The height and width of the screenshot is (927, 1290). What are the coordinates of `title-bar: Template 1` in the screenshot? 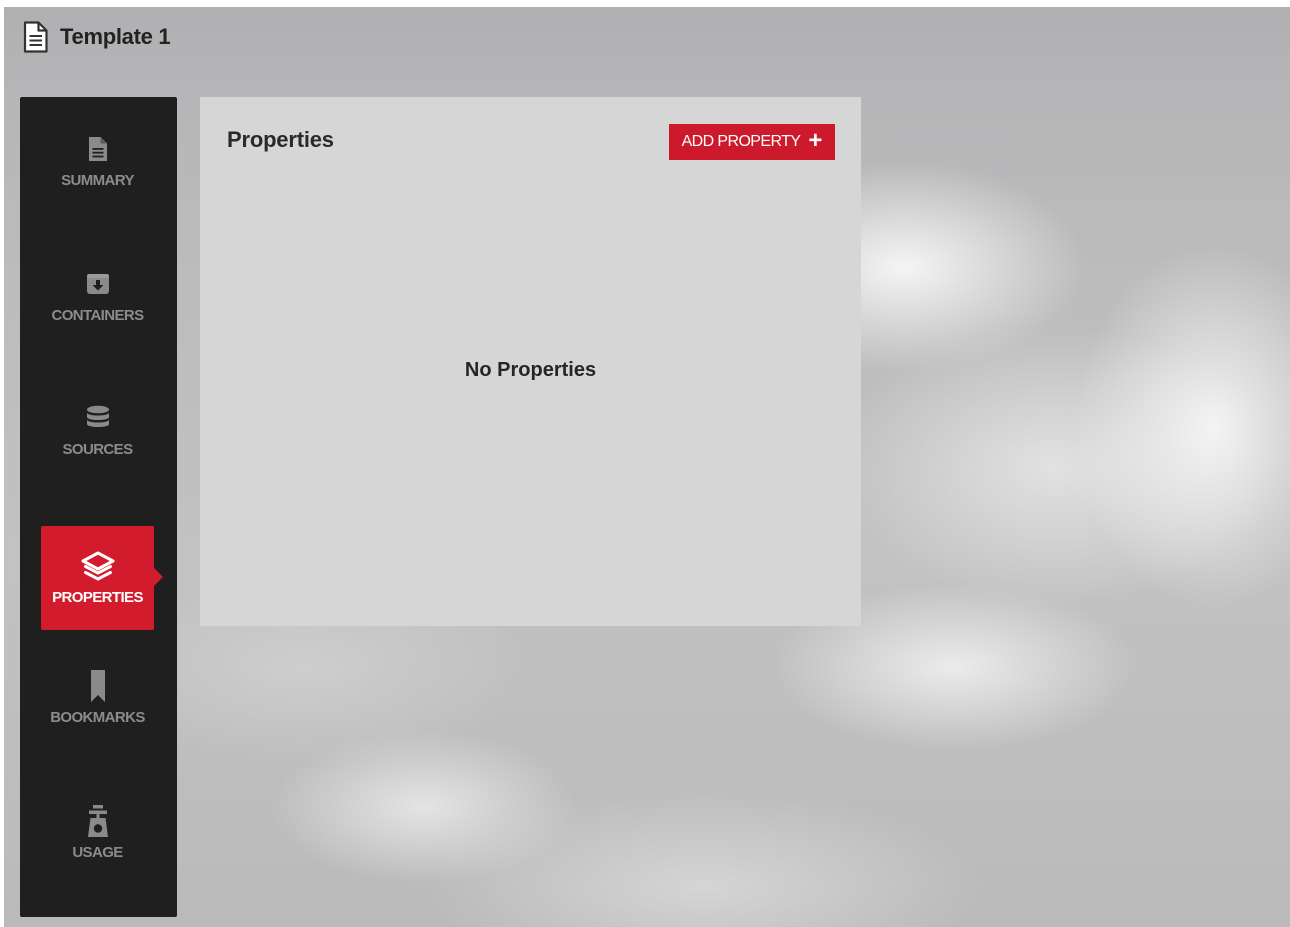 It's located at (96, 37).